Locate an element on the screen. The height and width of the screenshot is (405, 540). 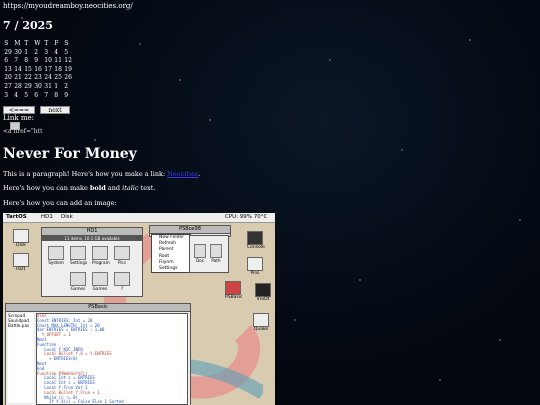
folder-pics: Pics is located at coordinates (122, 255).